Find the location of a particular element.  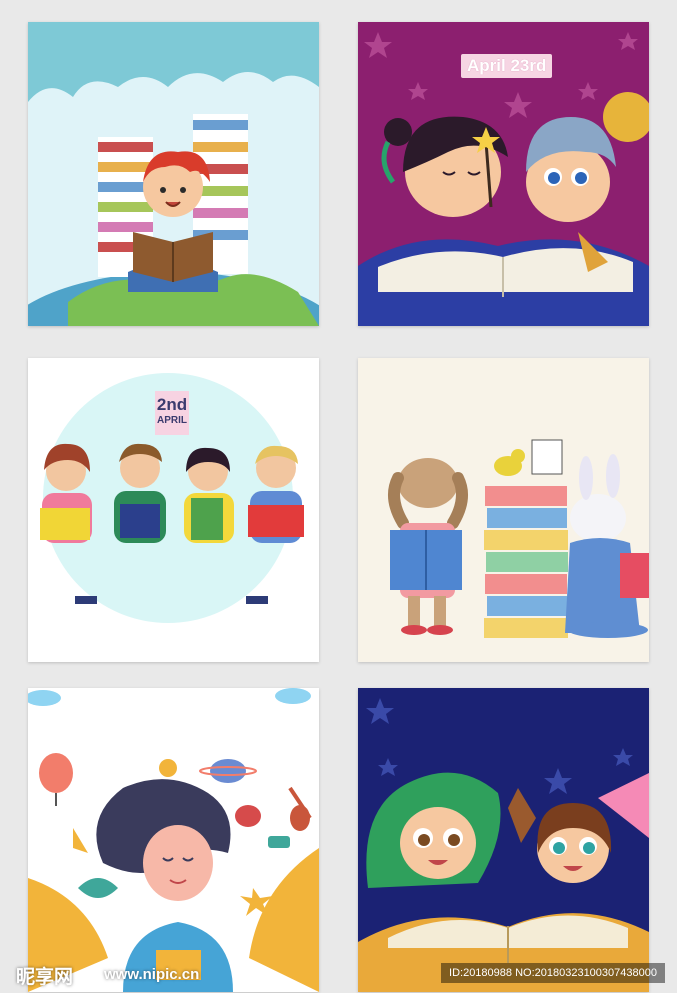

girl-dreaming-illustration is located at coordinates (173, 840).